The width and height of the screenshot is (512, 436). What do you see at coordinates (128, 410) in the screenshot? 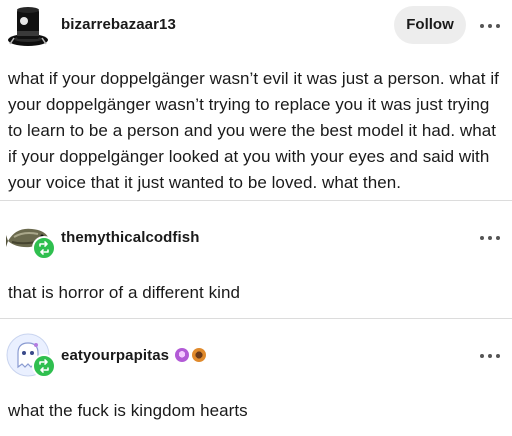
I see `reblog-body-text: what the fuck is kingdom hearts` at bounding box center [128, 410].